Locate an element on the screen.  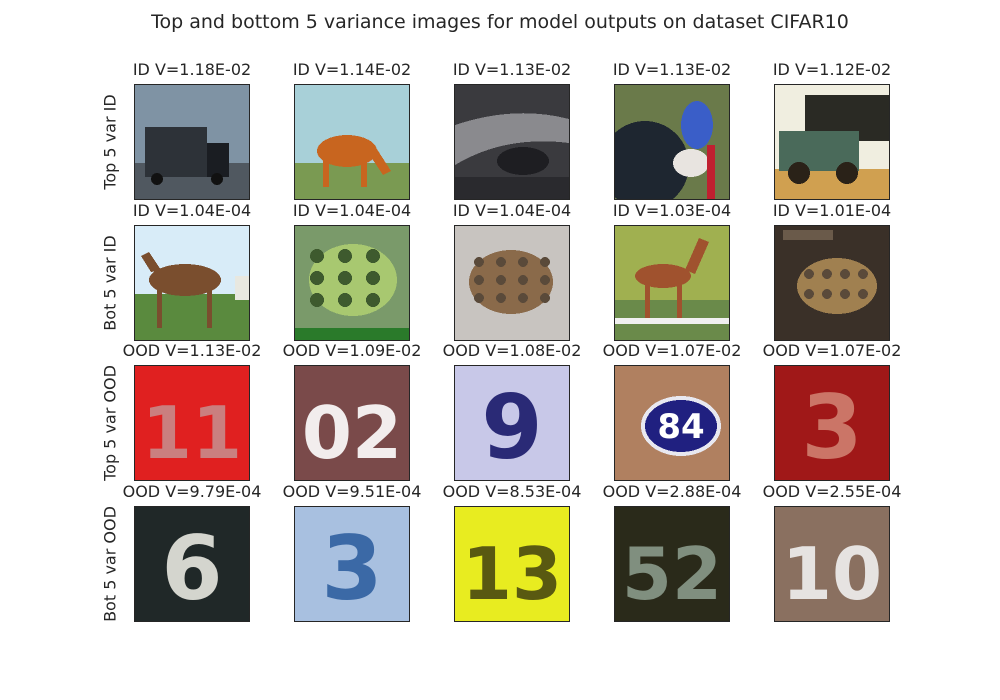
thumbnail-svg: 52 is located at coordinates (672, 564).